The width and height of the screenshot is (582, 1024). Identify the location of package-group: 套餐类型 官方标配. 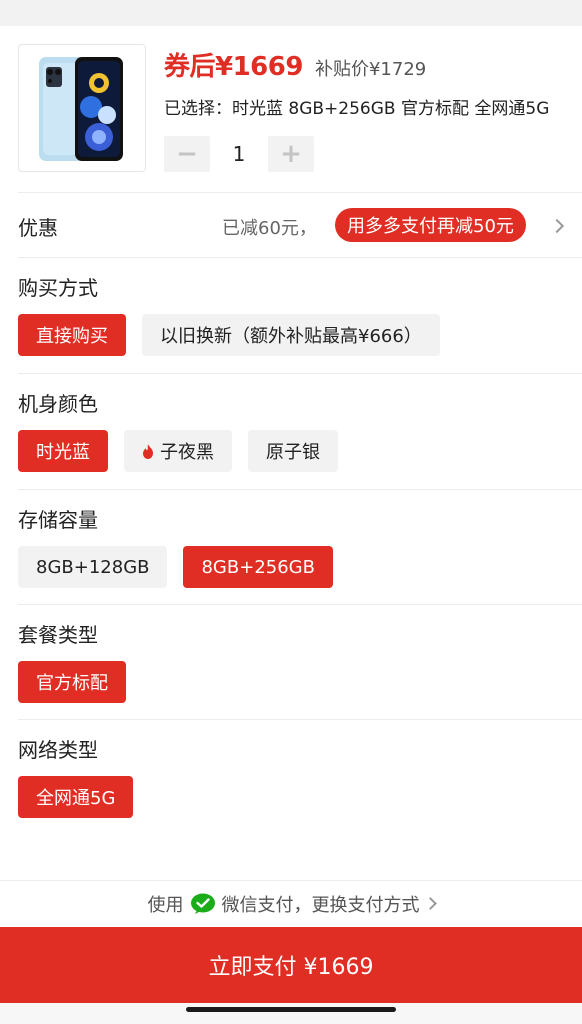
(291, 662).